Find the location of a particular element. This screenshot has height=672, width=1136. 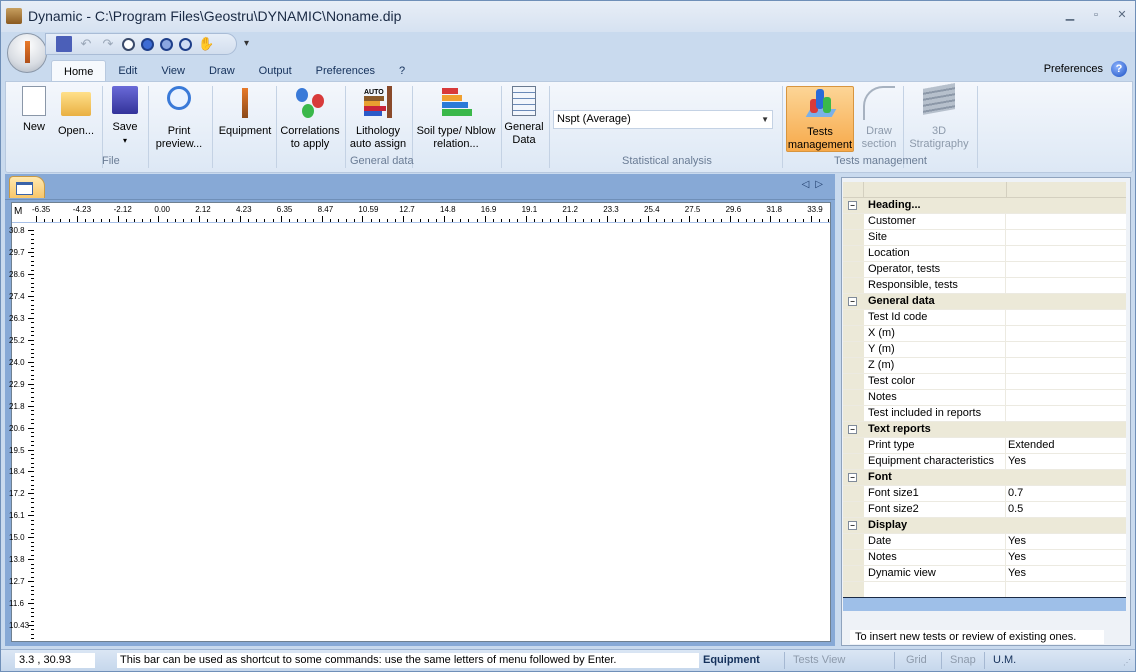

property-row: Equipment characteristics Yes is located at coordinates (984, 462).